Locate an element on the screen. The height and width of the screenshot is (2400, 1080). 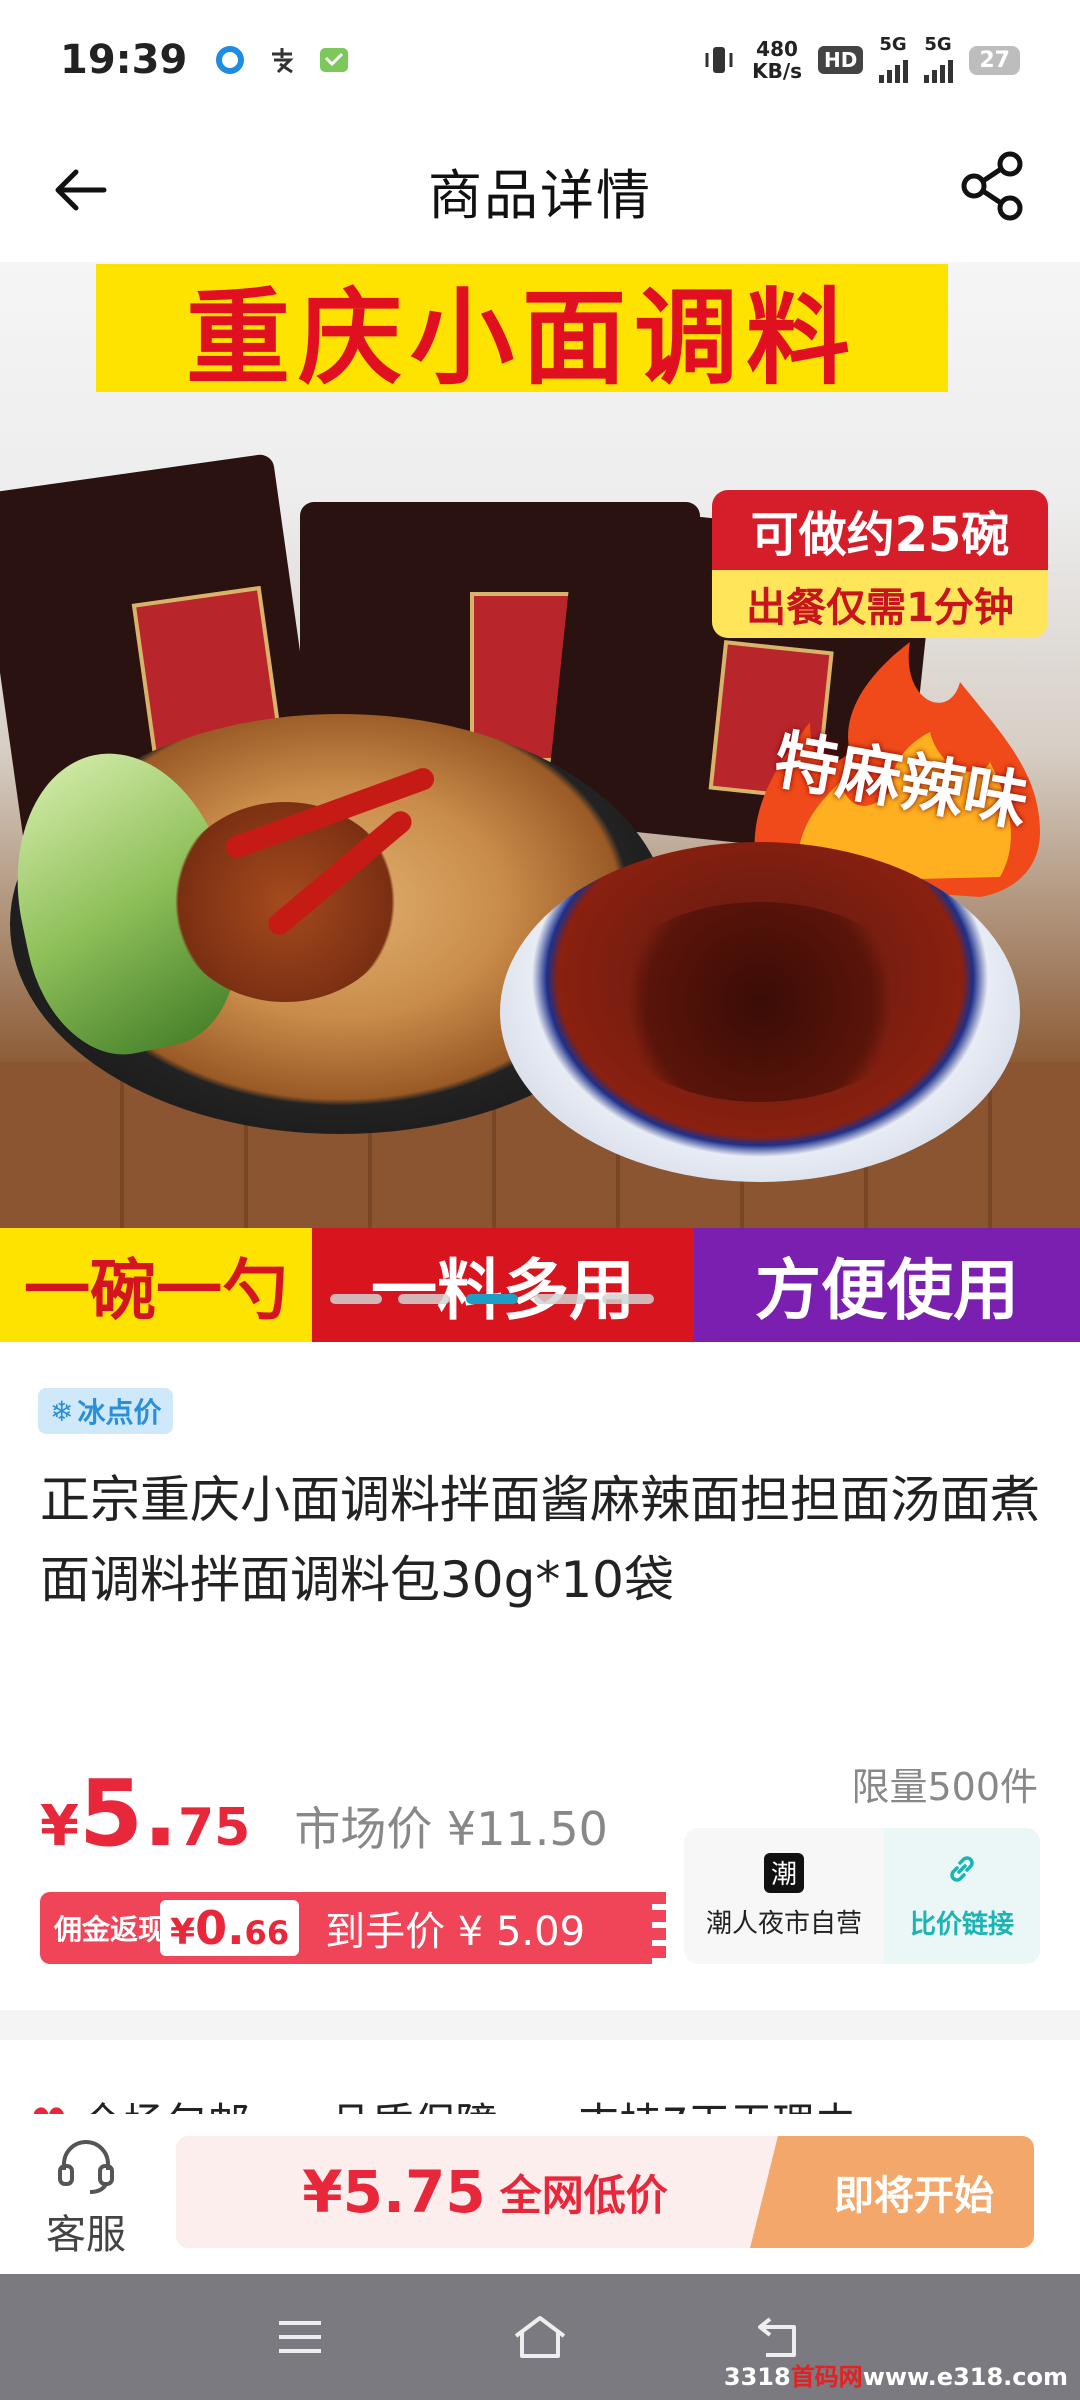
coming-soon-label: 即将开始 is located at coordinates (914, 2196).